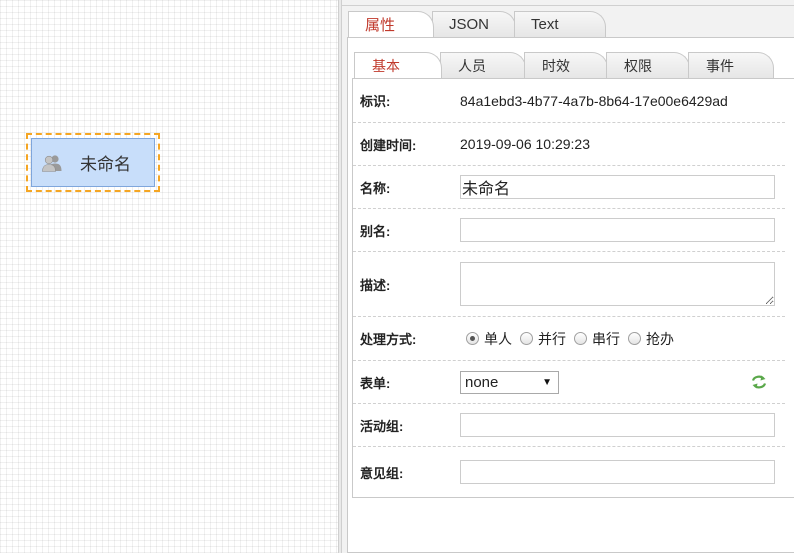  I want to click on description-label: 描述:, so click(375, 285).